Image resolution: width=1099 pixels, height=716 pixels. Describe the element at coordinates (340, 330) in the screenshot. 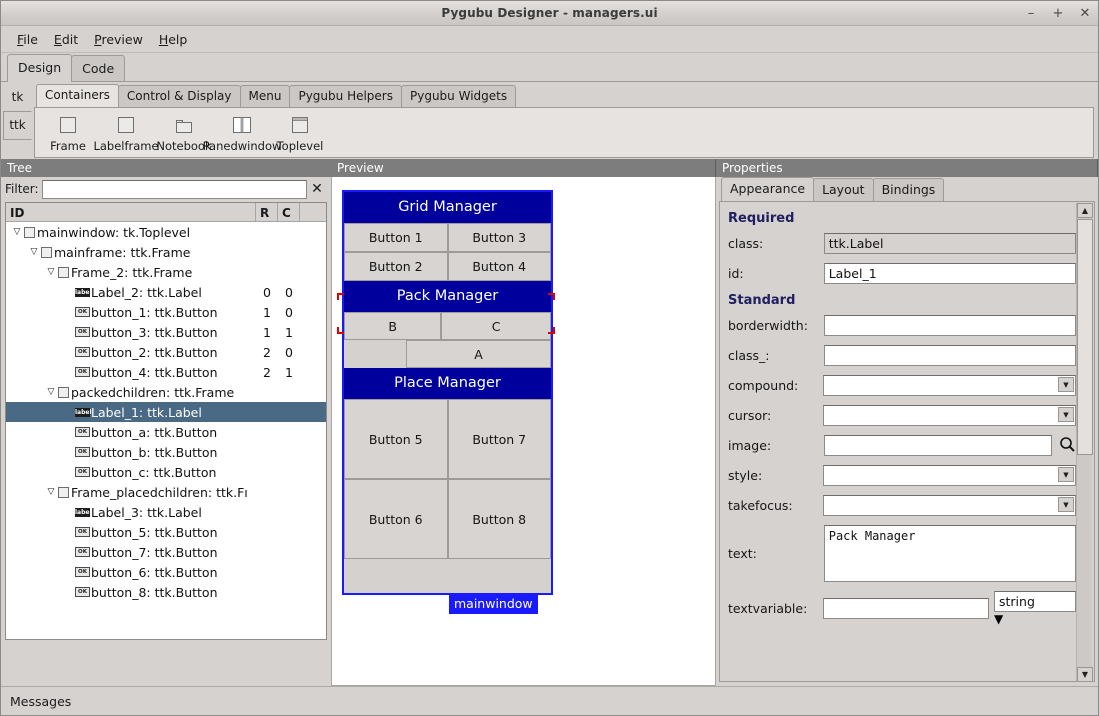

I see `selection-handle-bottom-left` at that location.